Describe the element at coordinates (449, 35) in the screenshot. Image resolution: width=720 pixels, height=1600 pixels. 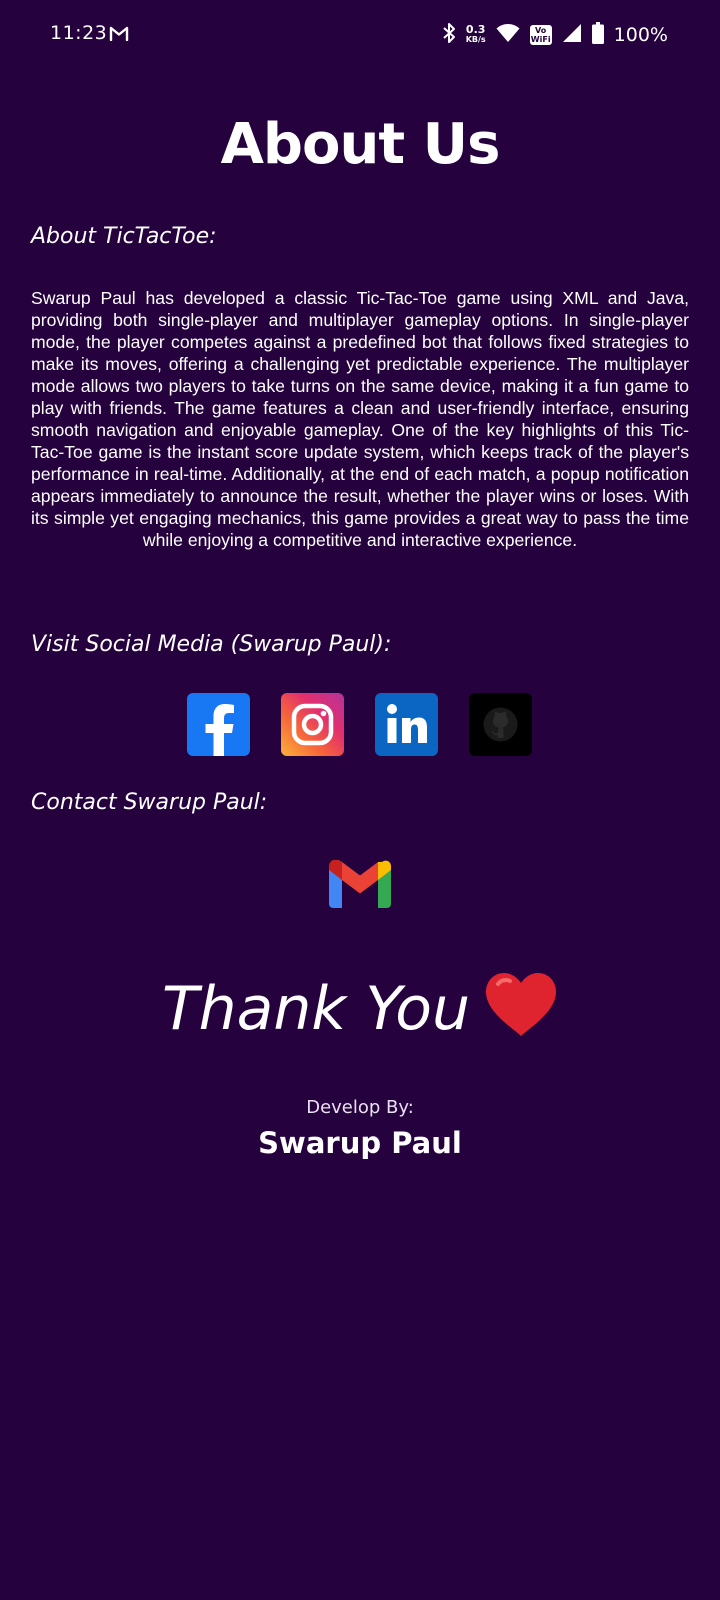
I see `bluetooth-icon` at that location.